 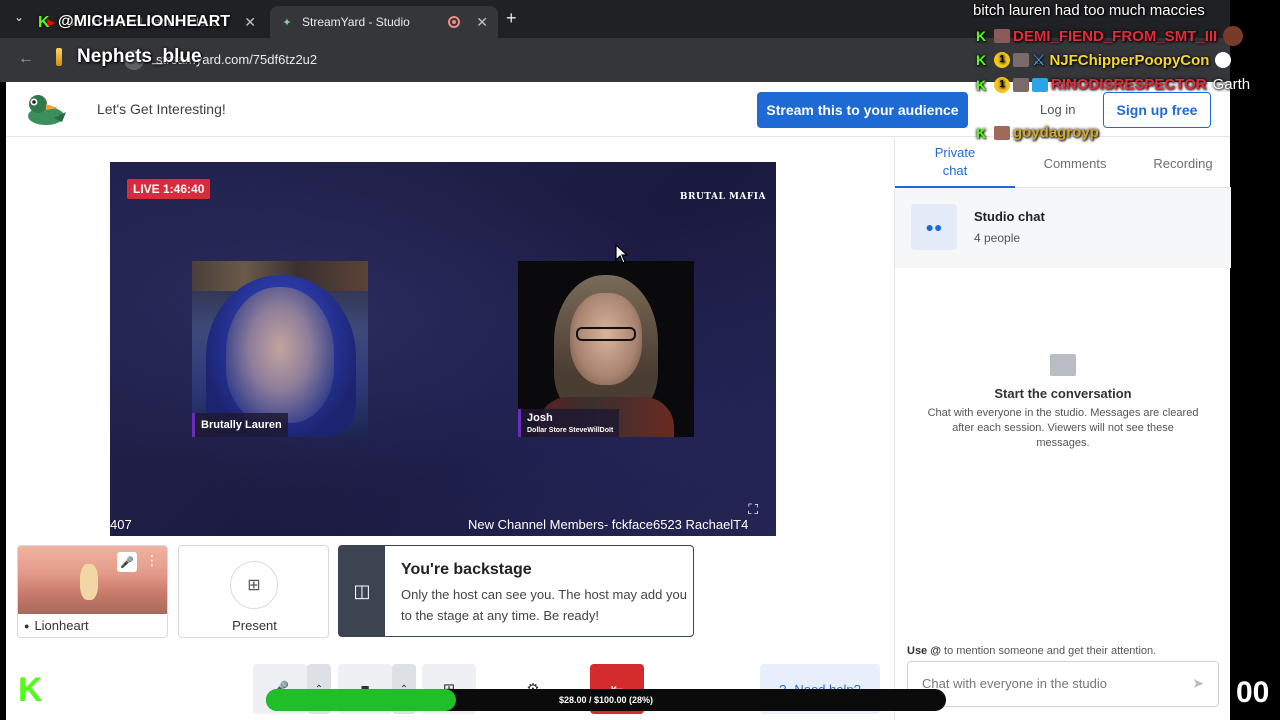 I want to click on participant-name-tag: Josh Dollar Store SteveWillDoIt, so click(x=569, y=423).